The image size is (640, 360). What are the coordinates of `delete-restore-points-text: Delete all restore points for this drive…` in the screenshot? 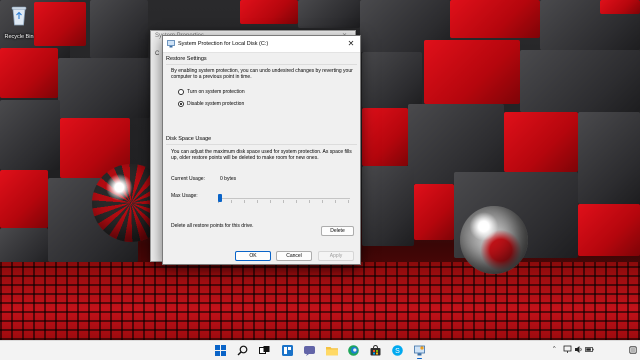 It's located at (212, 226).